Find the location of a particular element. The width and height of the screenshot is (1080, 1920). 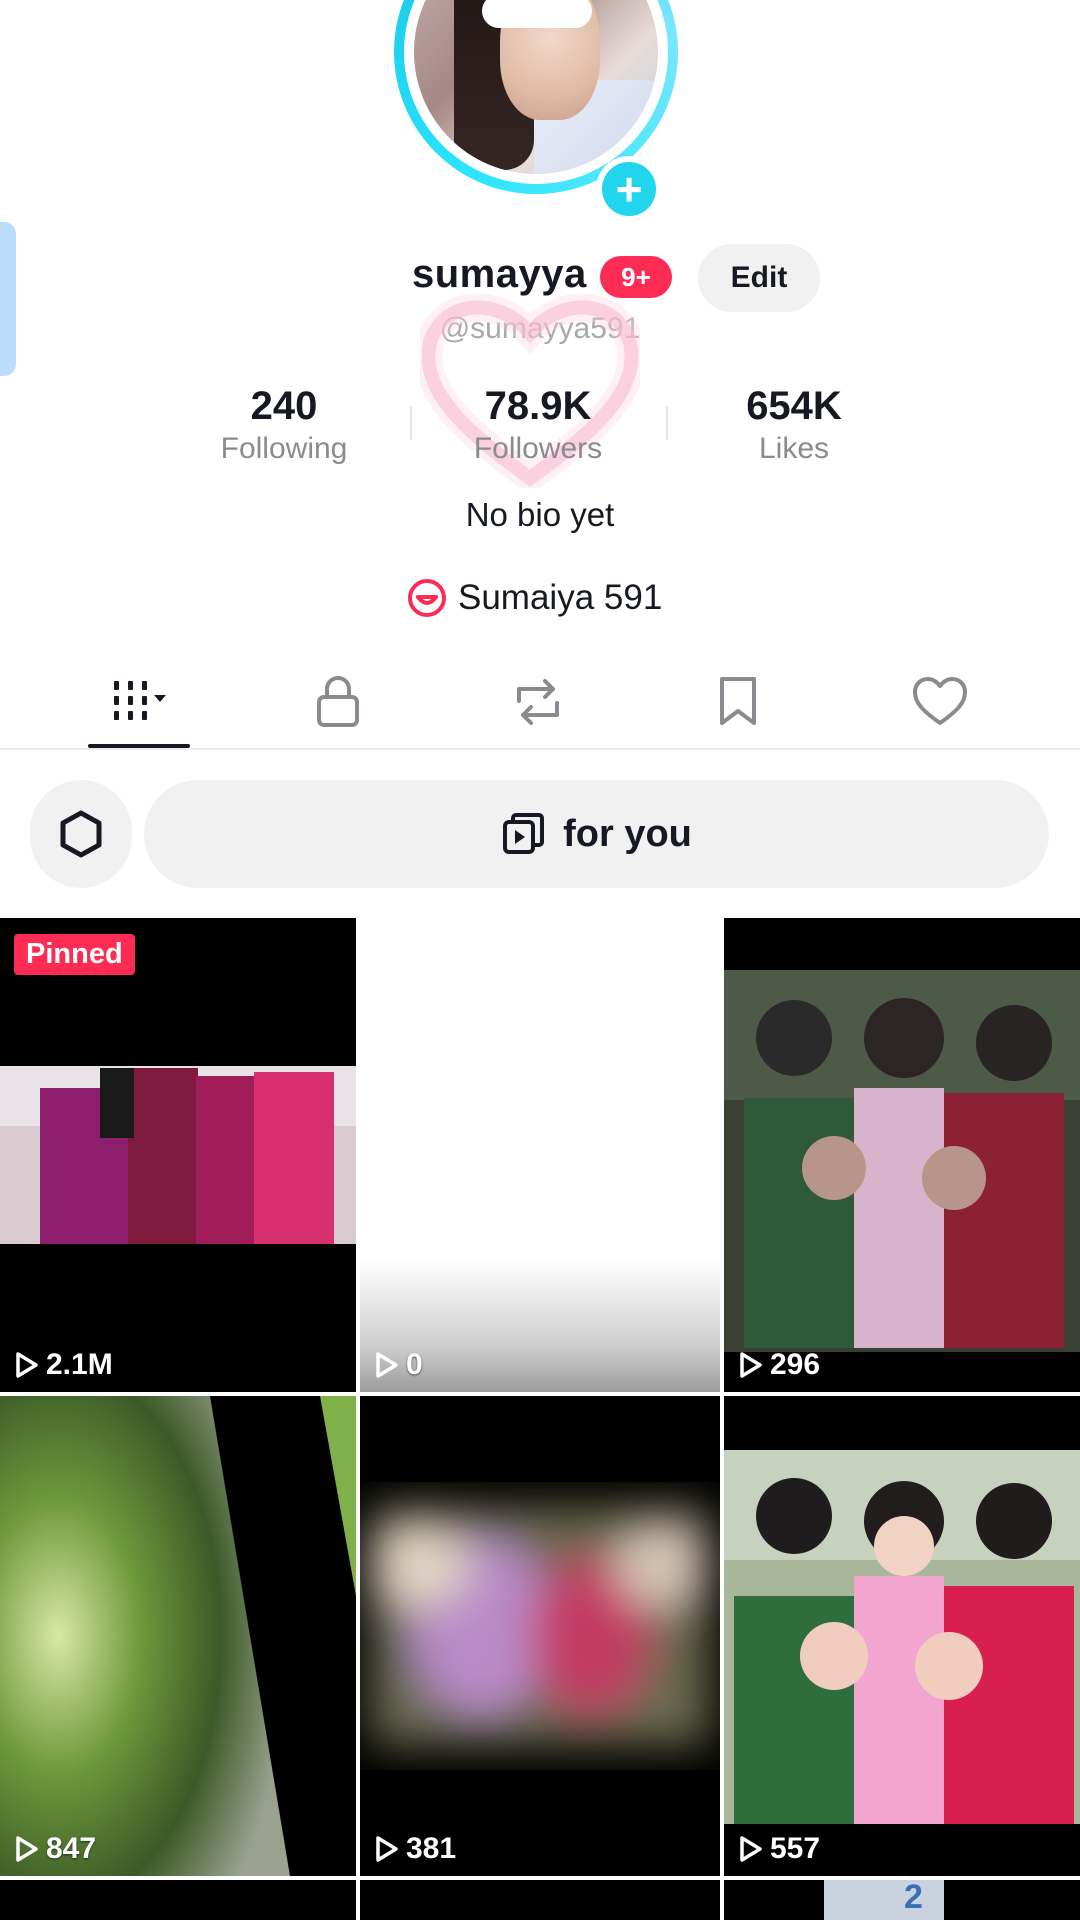

for-you-filter-button: for you is located at coordinates (596, 834).